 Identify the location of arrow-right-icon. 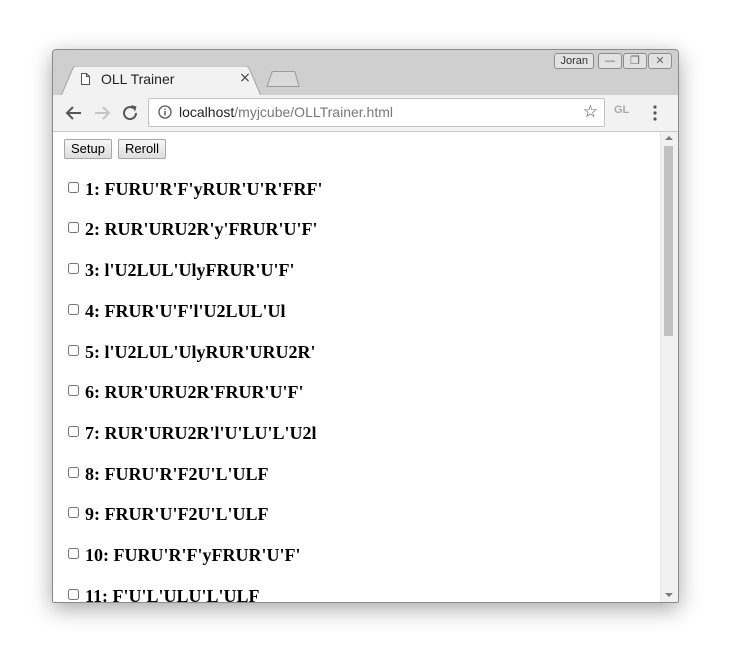
(102, 113).